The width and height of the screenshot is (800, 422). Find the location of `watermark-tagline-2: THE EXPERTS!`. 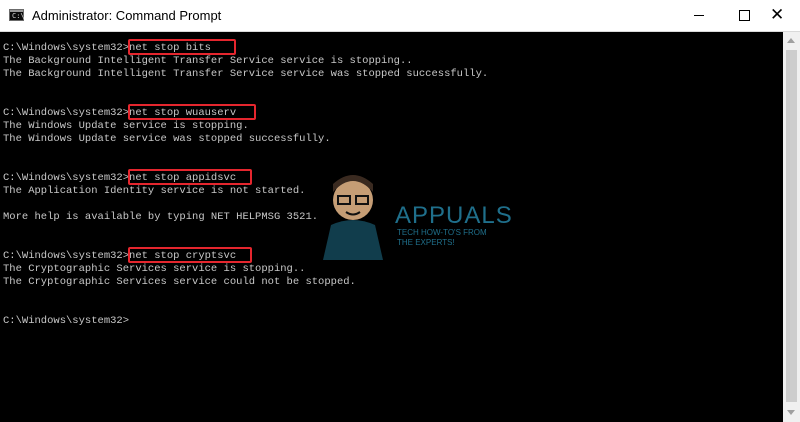

watermark-tagline-2: THE EXPERTS! is located at coordinates (426, 242).